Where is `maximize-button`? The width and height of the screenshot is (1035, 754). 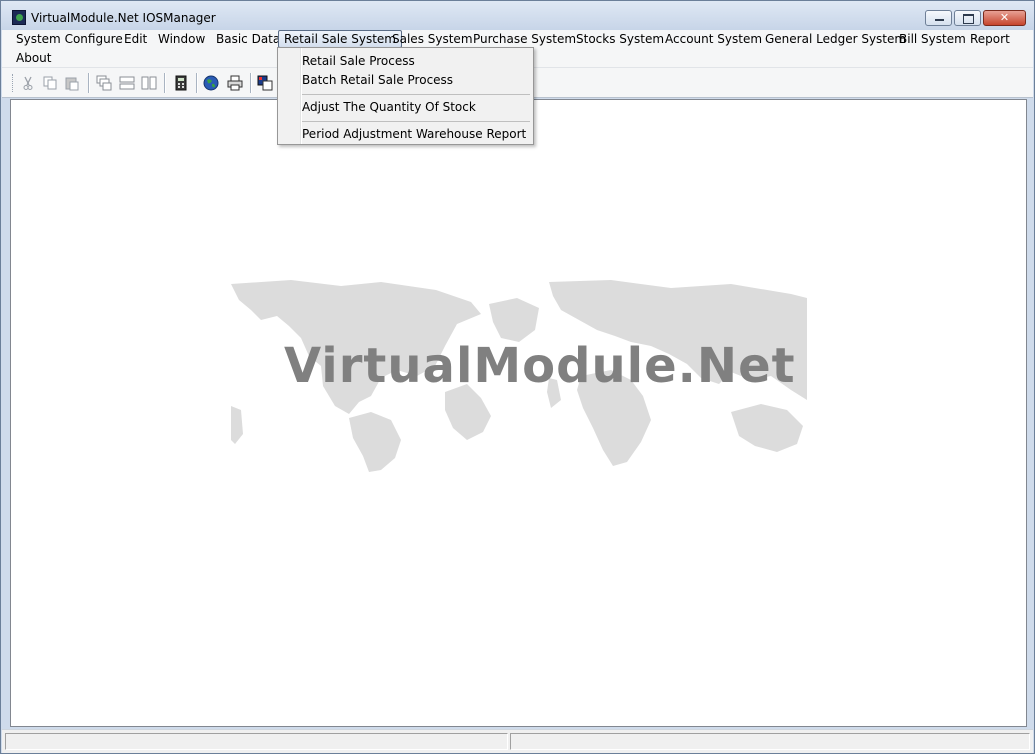
maximize-button is located at coordinates (967, 18).